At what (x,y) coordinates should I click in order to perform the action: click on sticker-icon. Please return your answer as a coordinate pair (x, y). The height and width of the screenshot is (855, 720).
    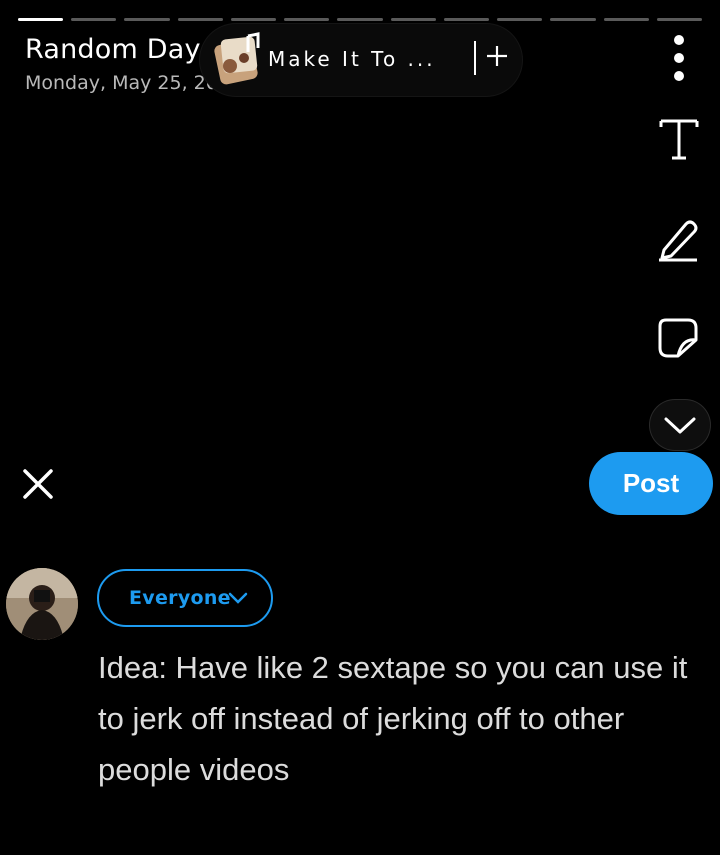
    Looking at the image, I should click on (678, 338).